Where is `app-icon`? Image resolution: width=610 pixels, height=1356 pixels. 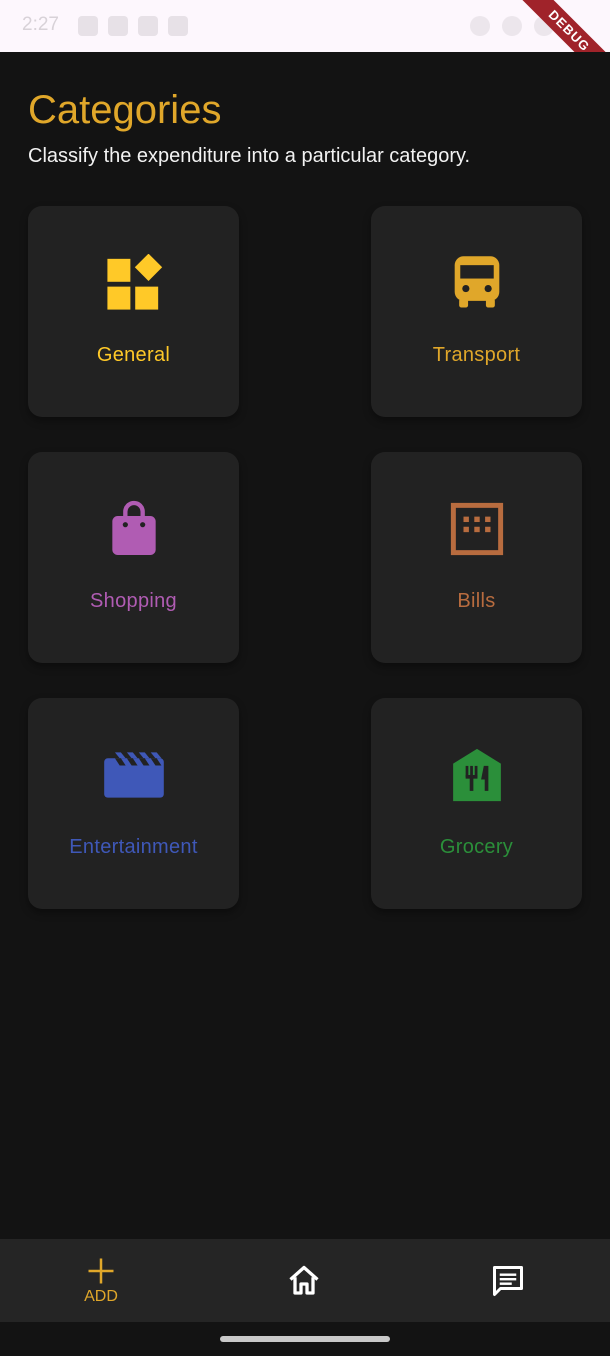
app-icon is located at coordinates (118, 26).